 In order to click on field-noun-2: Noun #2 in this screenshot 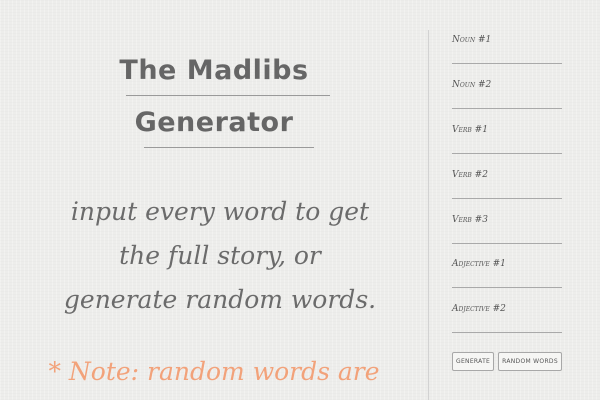, I will do `click(507, 94)`.